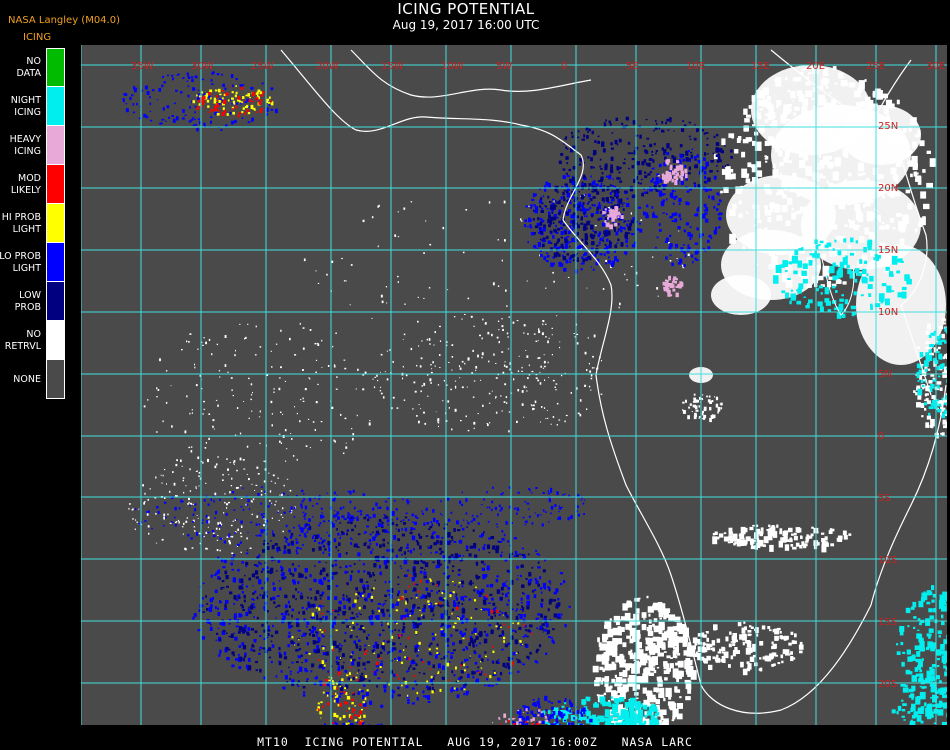 This screenshot has height=750, width=950. What do you see at coordinates (381, 606) in the screenshot?
I see `icing-very-low-southwest` at bounding box center [381, 606].